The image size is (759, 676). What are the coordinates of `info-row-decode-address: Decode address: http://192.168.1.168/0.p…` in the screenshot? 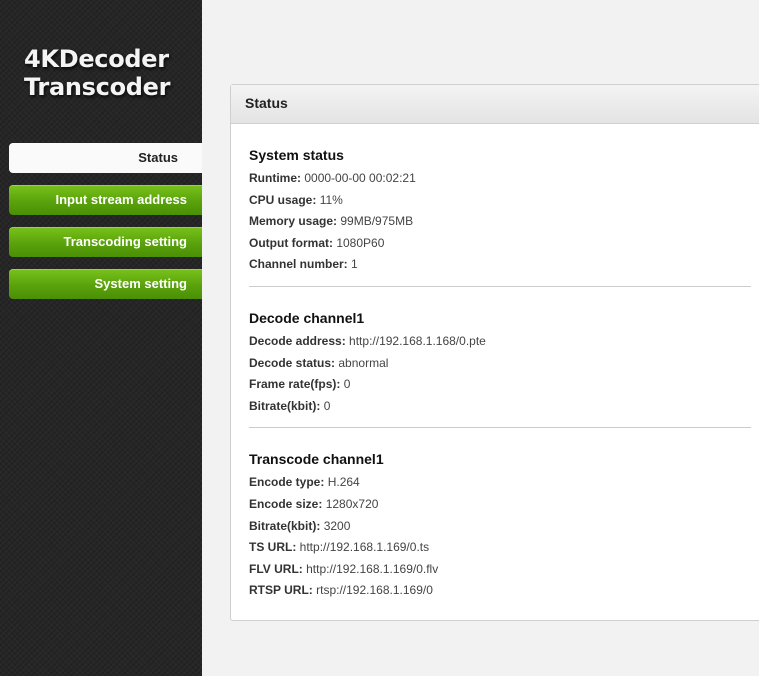 It's located at (500, 342).